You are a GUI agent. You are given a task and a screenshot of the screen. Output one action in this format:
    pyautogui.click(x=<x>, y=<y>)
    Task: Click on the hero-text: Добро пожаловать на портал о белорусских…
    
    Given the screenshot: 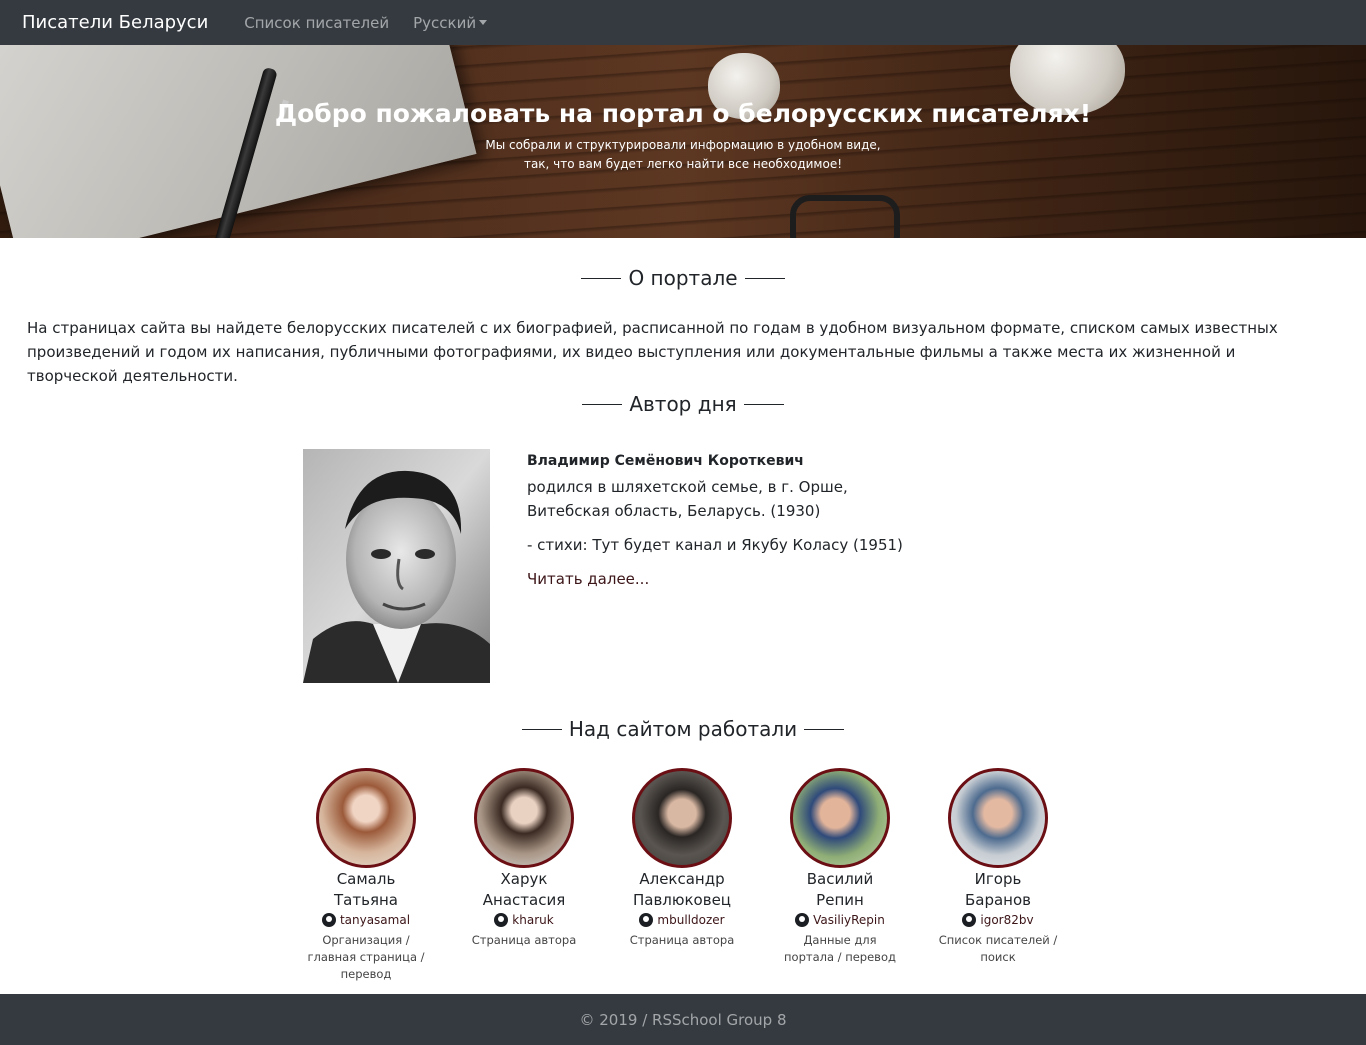 What is the action you would take?
    pyautogui.click(x=683, y=136)
    